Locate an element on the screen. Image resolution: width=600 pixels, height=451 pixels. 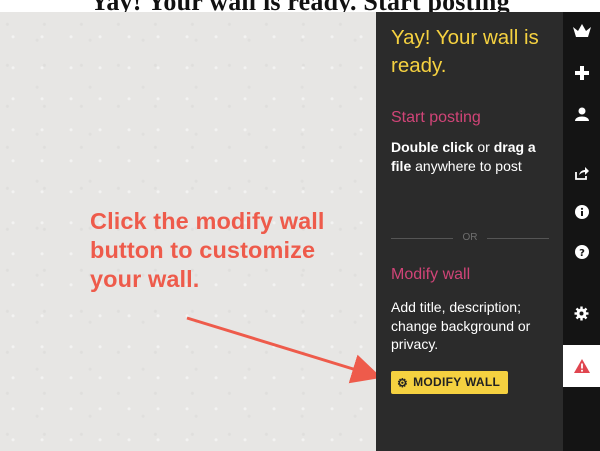
gear-icon: ⚙ is located at coordinates (403, 382).